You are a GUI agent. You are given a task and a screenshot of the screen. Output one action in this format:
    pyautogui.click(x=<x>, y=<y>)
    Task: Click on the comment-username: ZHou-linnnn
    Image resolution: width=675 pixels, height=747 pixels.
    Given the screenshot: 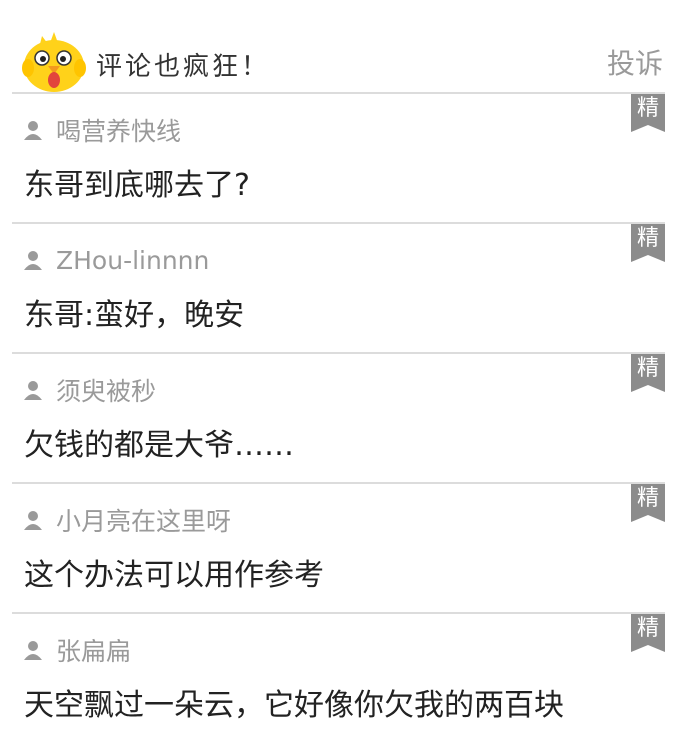 What is the action you would take?
    pyautogui.click(x=133, y=260)
    